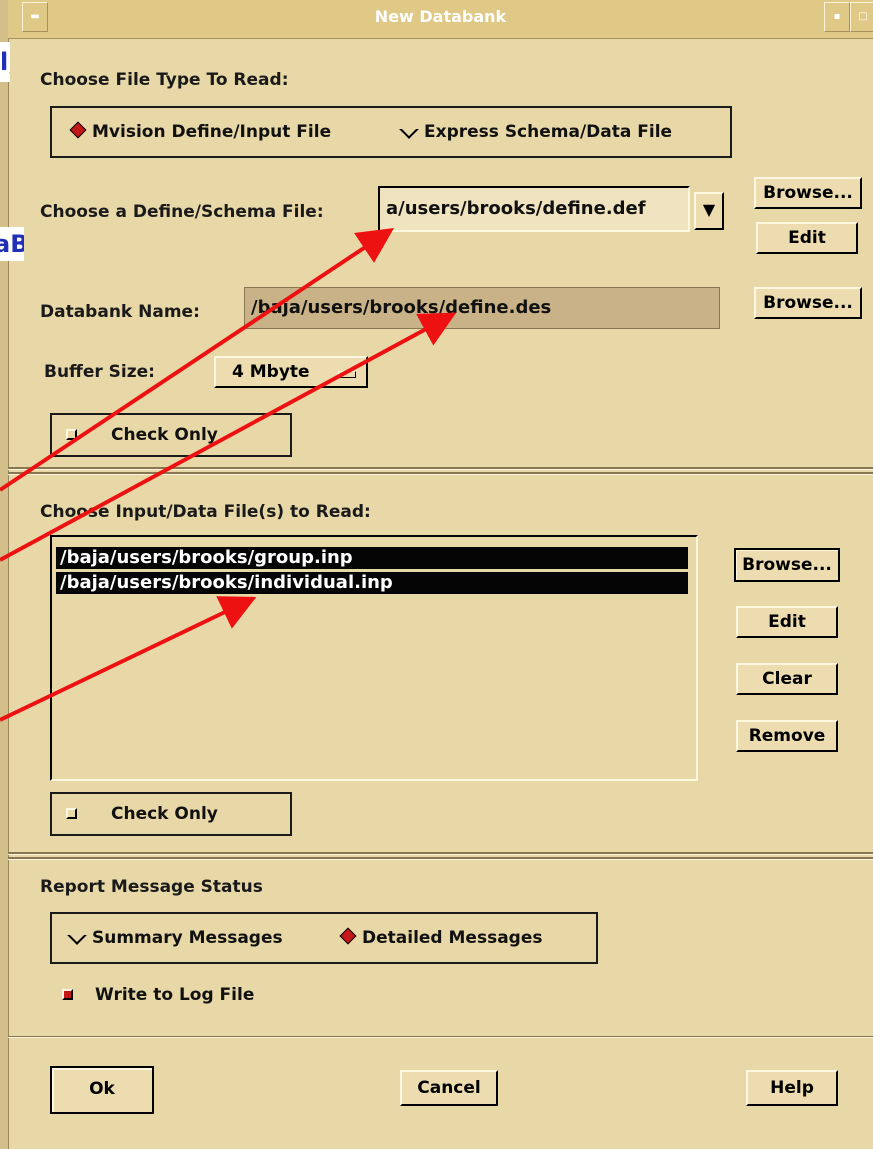  What do you see at coordinates (4, 574) in the screenshot?
I see `window-left-edge` at bounding box center [4, 574].